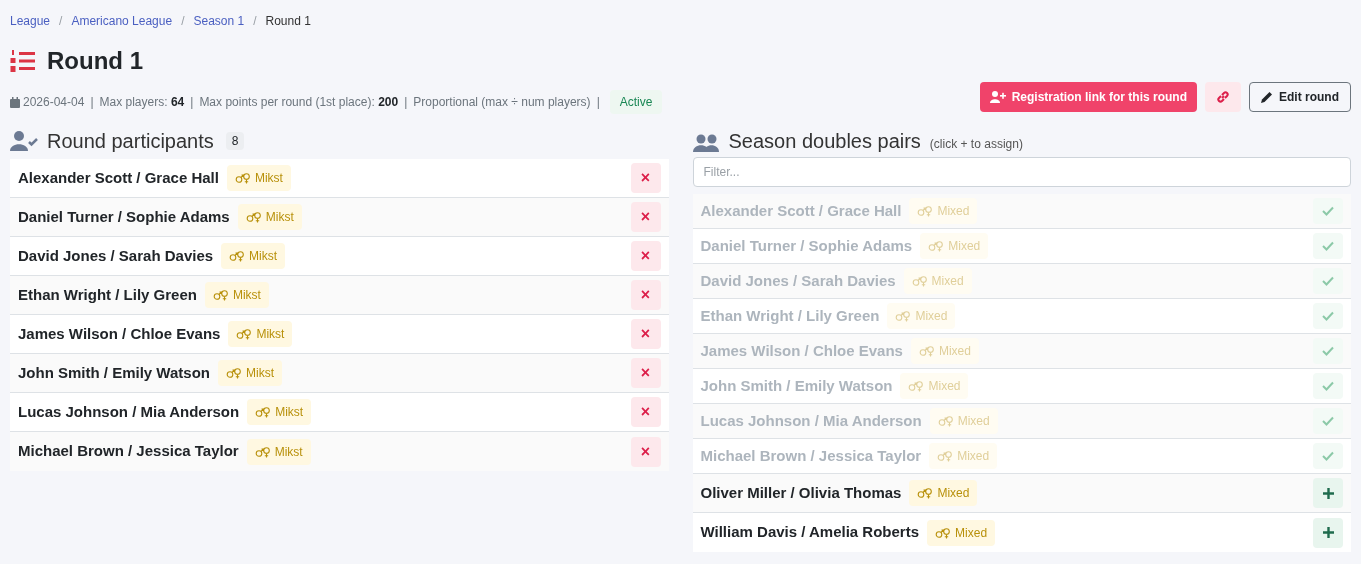 The width and height of the screenshot is (1361, 564). What do you see at coordinates (54, 102) in the screenshot?
I see `round-date: 2026-04-04` at bounding box center [54, 102].